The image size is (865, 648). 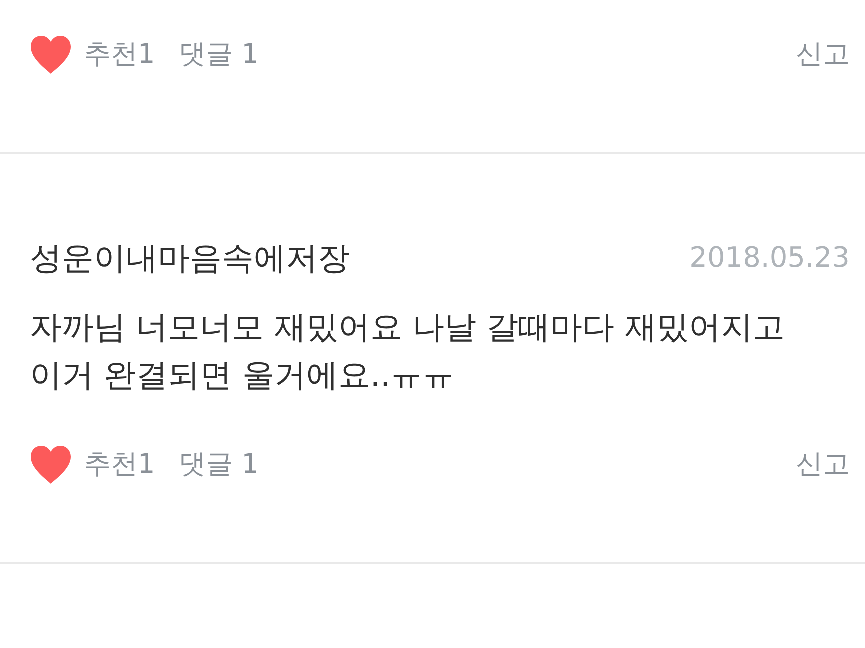 I want to click on comment-text: 자까님 너모너모 재밌어요 나날 갈때마다 재밌어지고 이거 완결되면 울거에요..ㅠㅠ, so click(x=408, y=351).